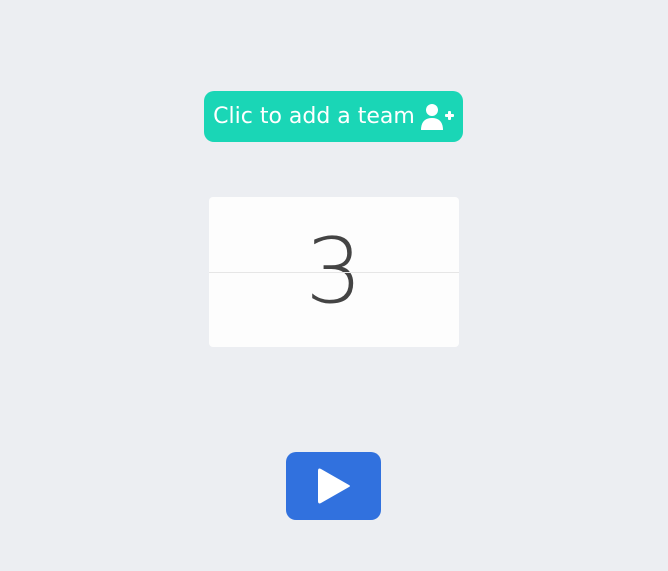  I want to click on play-icon, so click(333, 486).